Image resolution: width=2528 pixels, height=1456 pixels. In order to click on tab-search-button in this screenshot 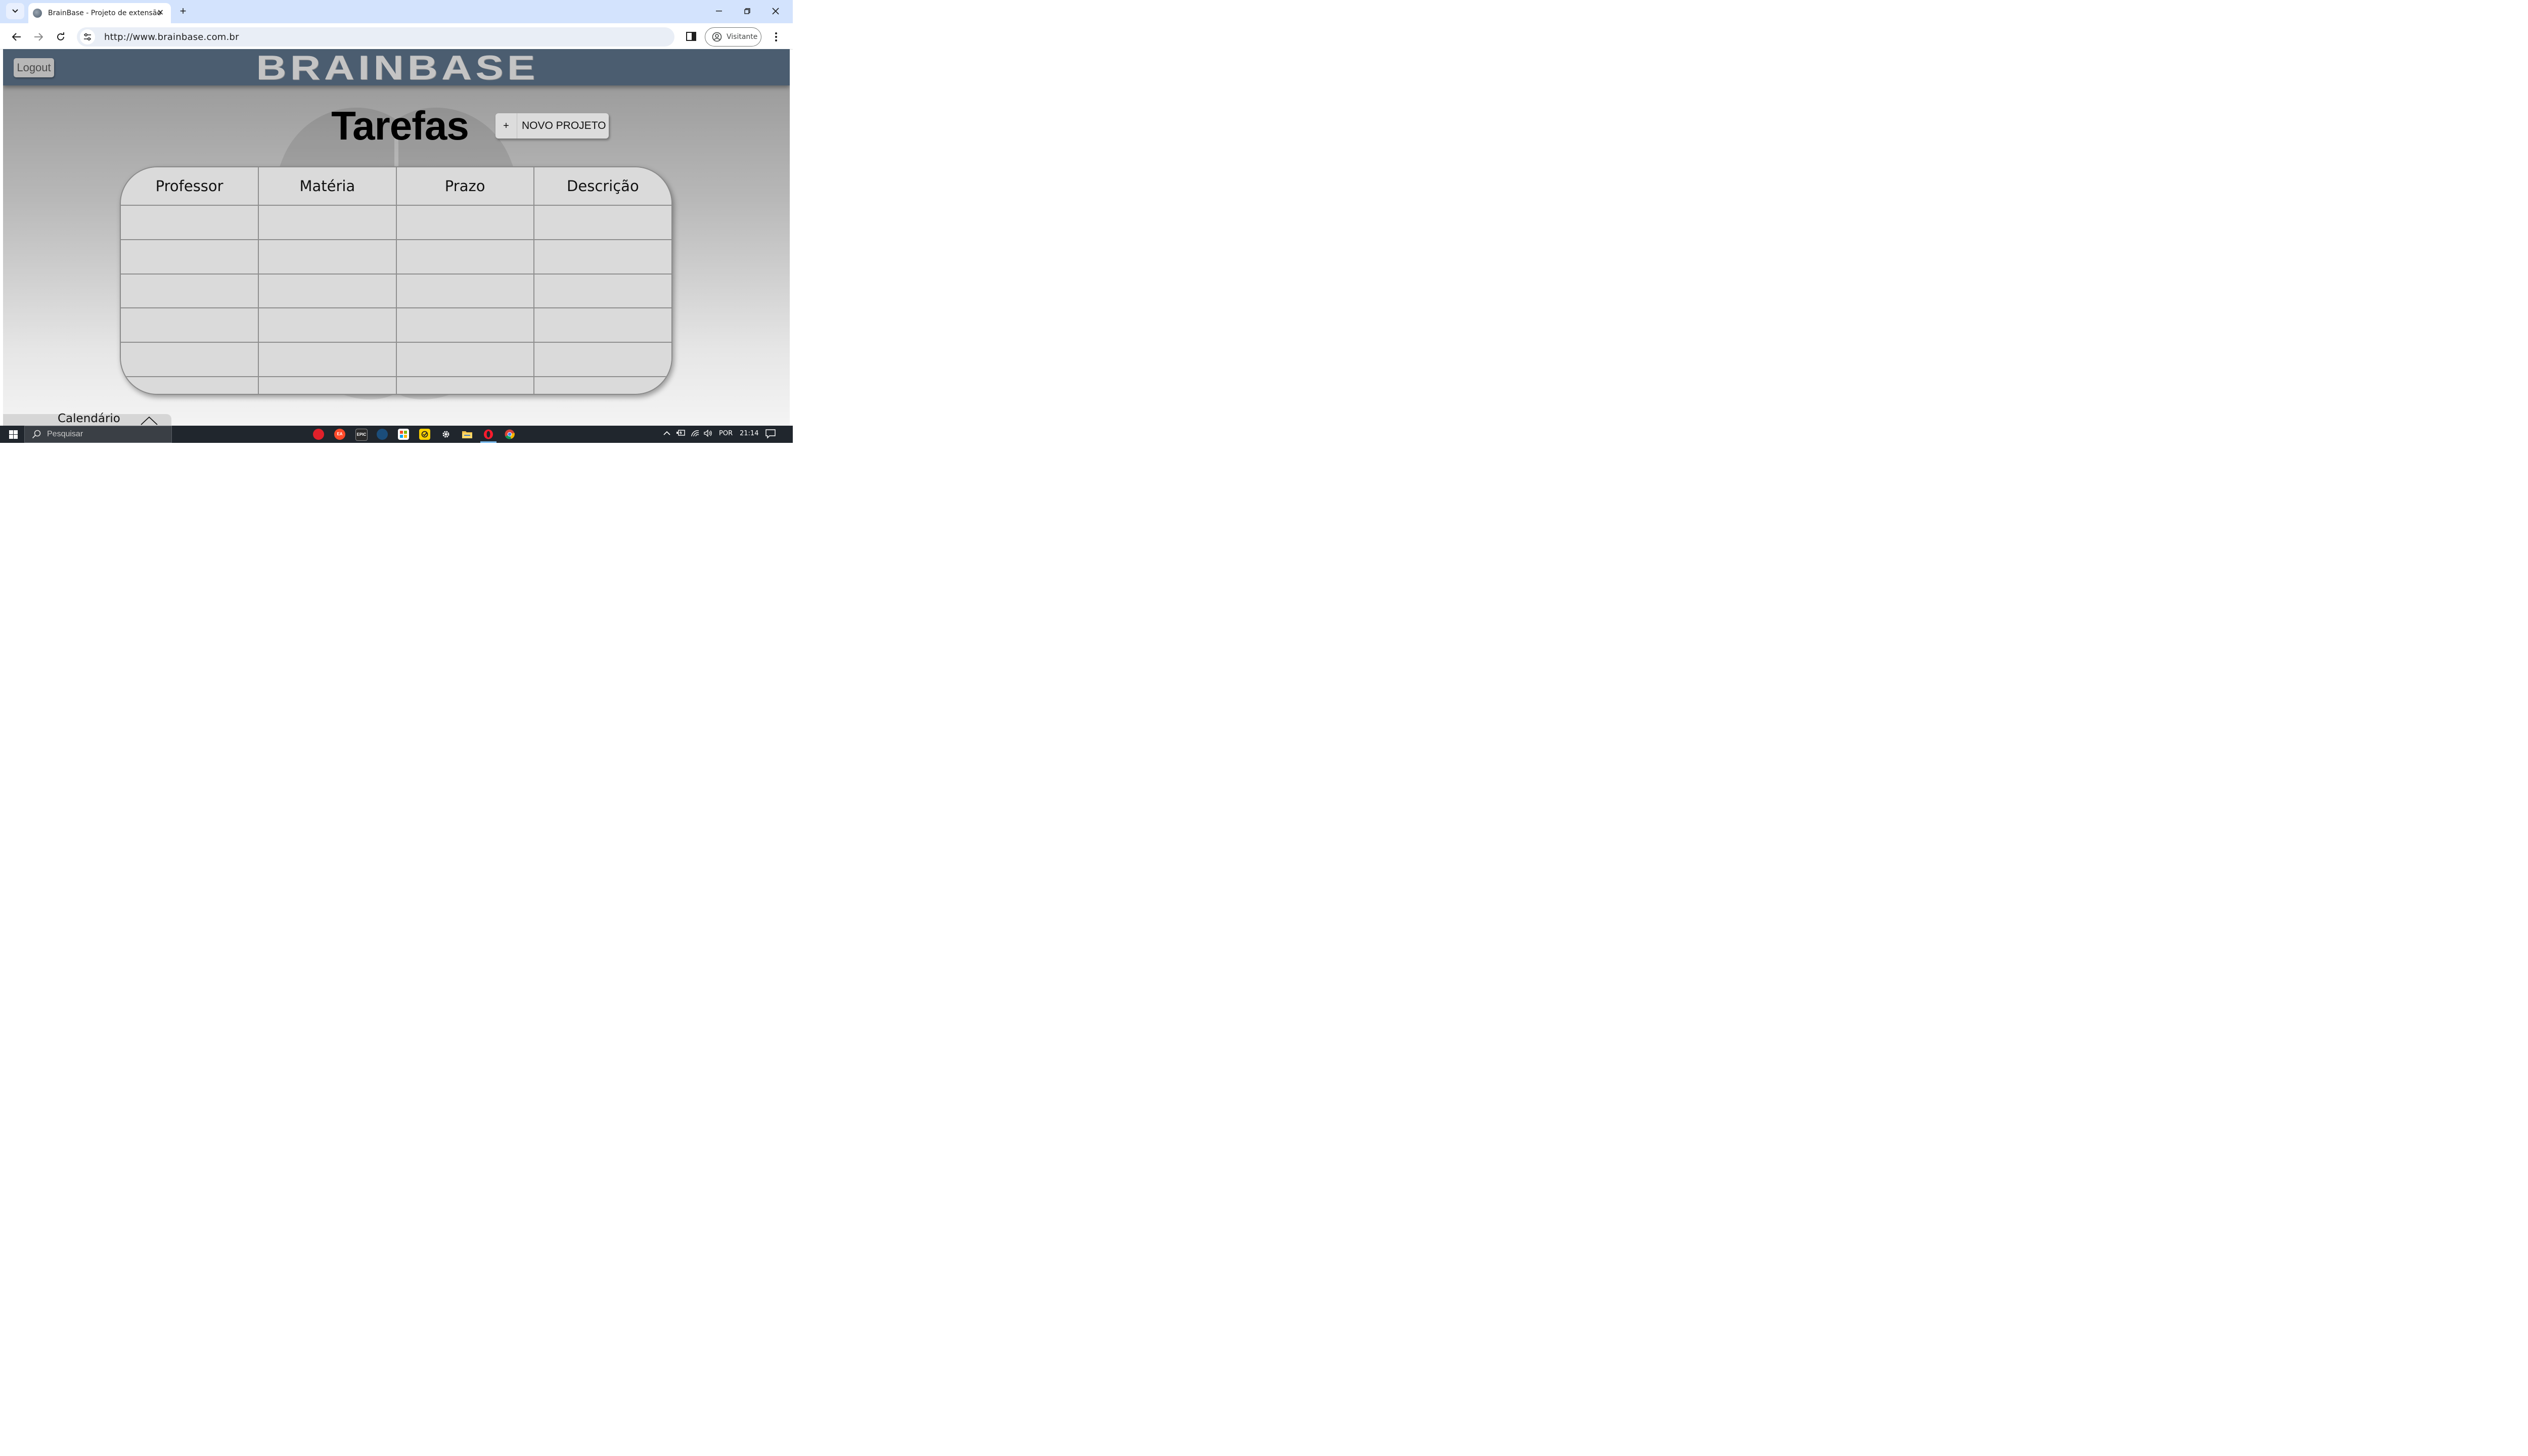, I will do `click(15, 11)`.